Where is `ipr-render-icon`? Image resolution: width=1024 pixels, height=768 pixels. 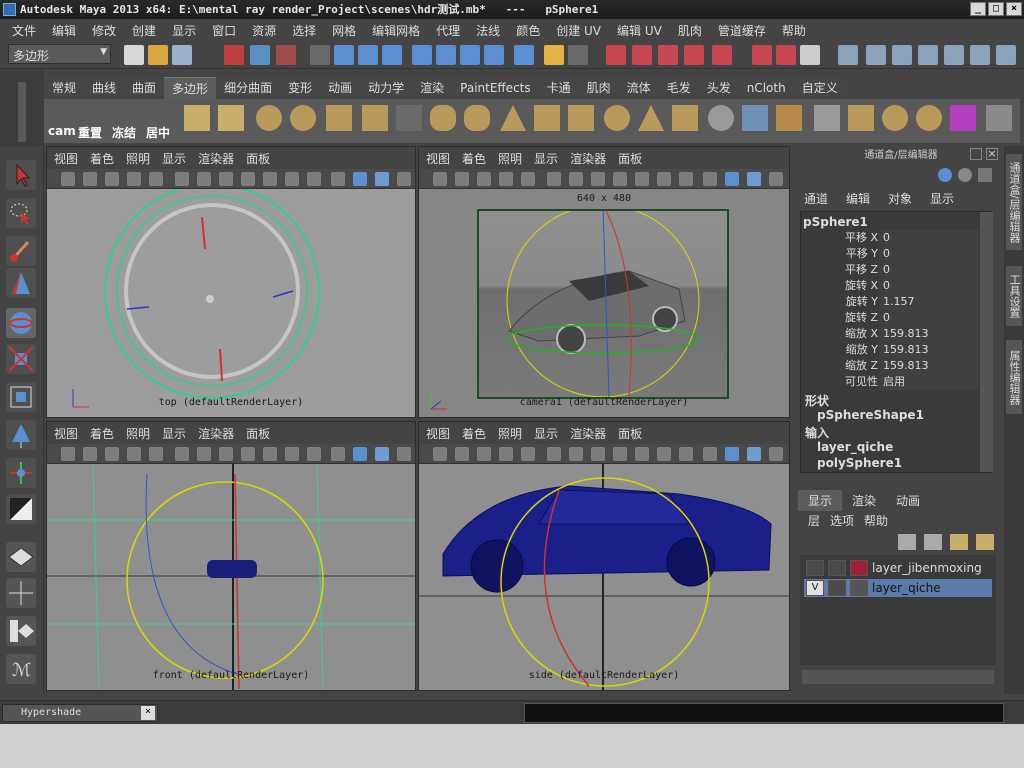 ipr-render-icon is located at coordinates (668, 55).